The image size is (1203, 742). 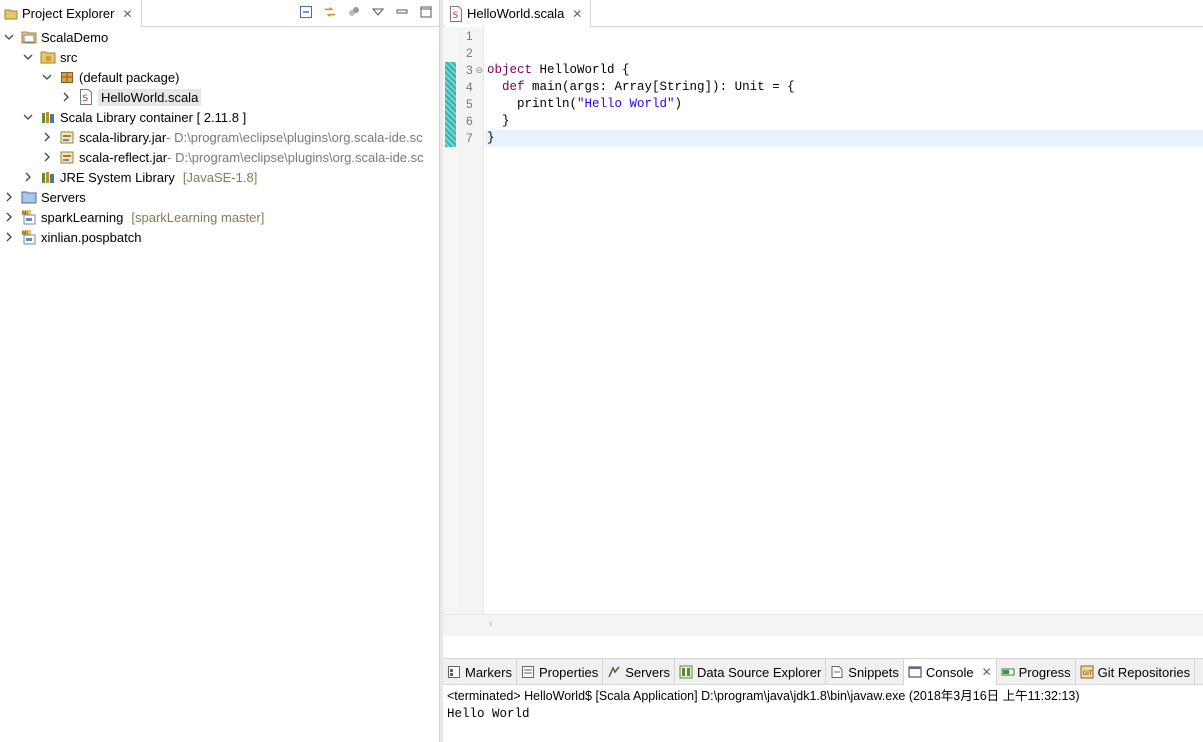 I want to click on scala-file-icon: S, so click(x=86, y=97).